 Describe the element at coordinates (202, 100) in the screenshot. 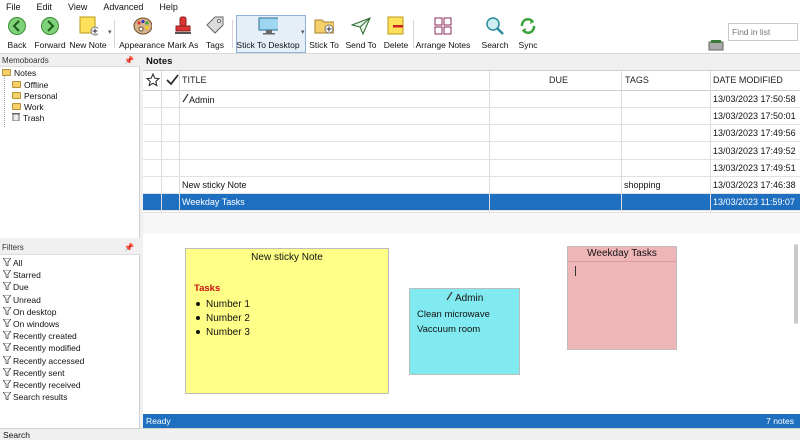

I see `cell-title-text: Admin` at that location.